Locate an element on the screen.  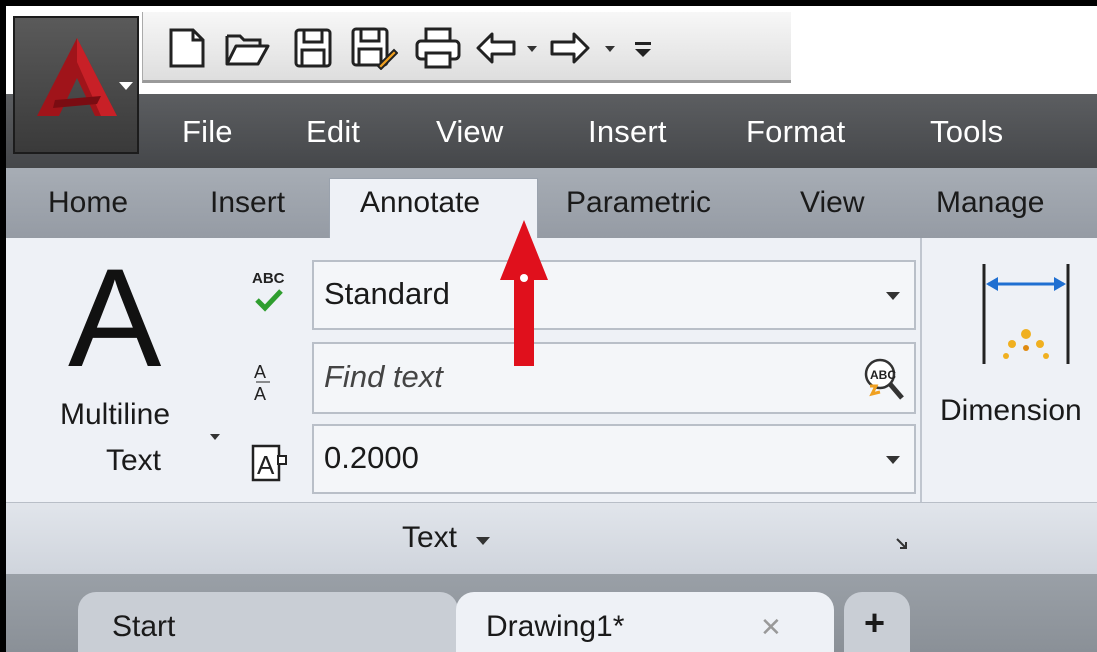
undo-icon is located at coordinates (496, 48).